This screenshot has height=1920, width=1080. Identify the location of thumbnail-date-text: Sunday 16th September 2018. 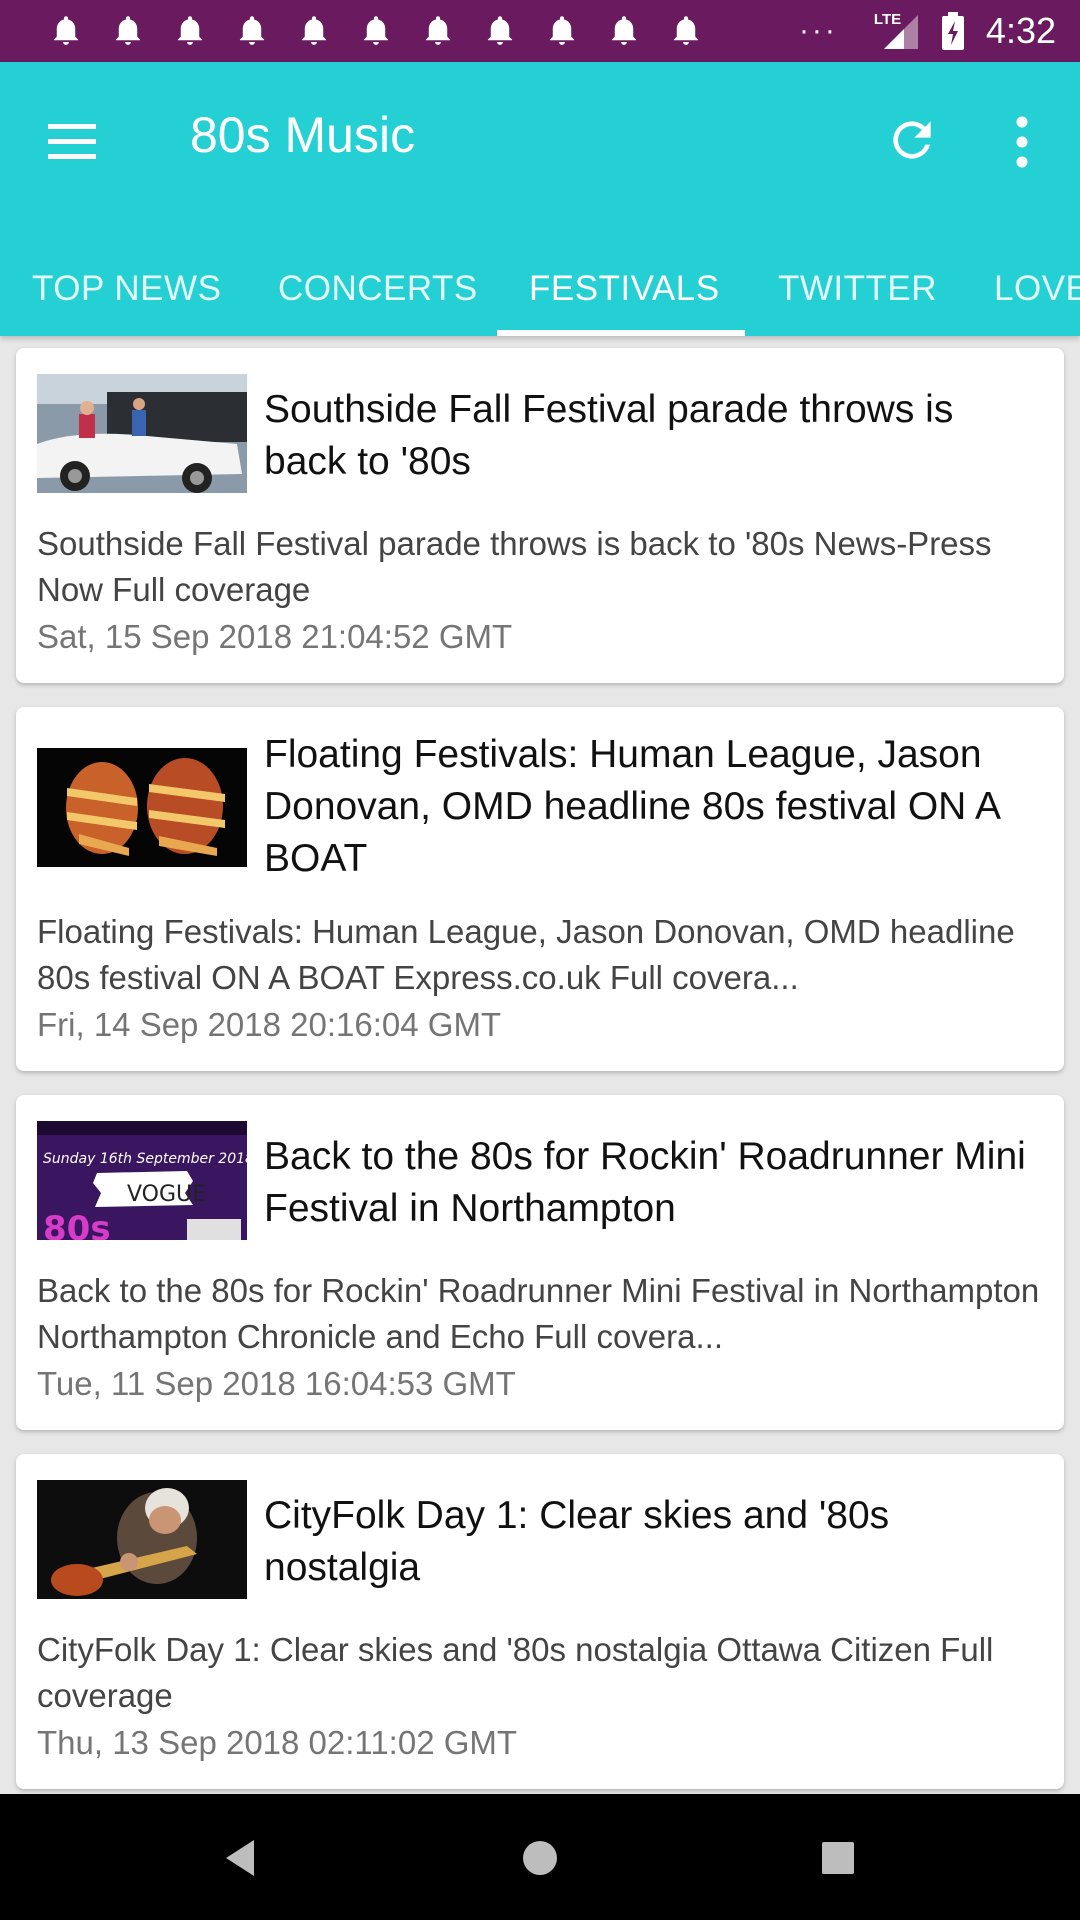
(145, 1159).